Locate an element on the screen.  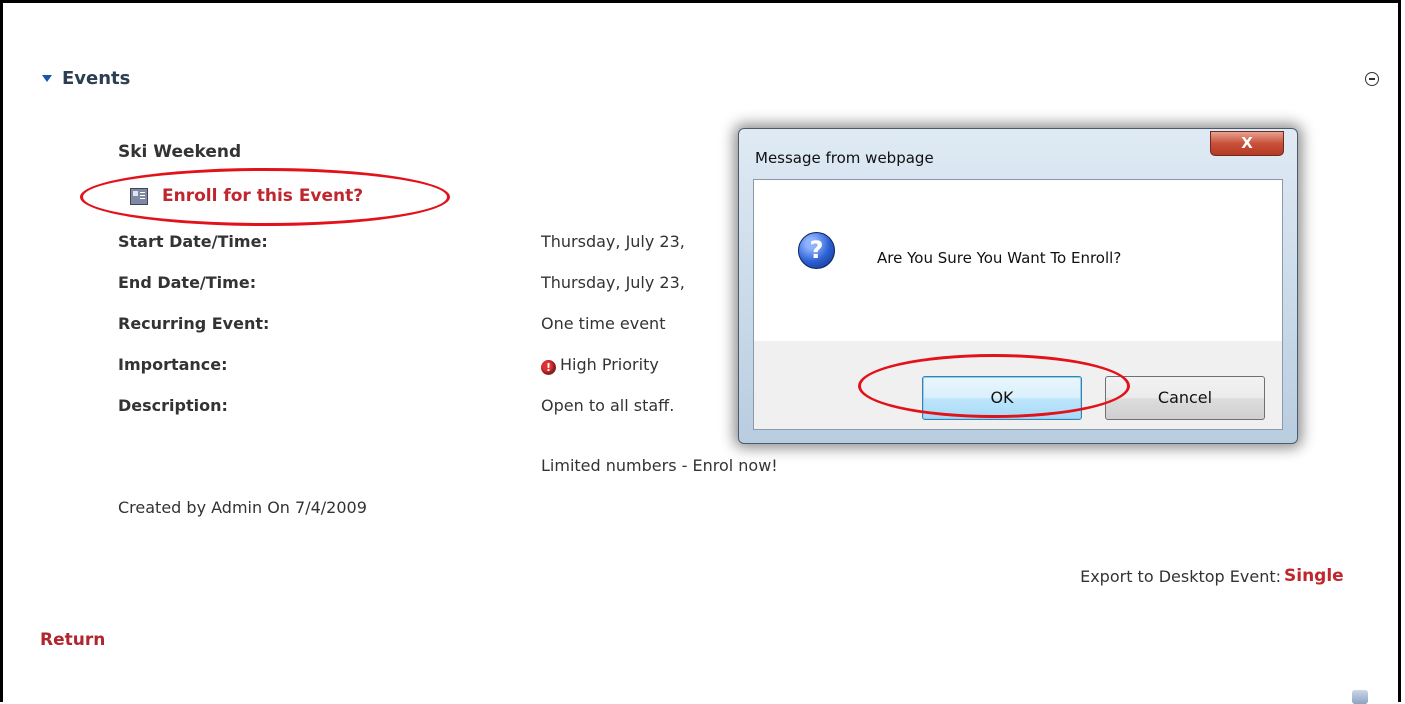
end-date-value: Thursday, July 23, is located at coordinates (613, 282).